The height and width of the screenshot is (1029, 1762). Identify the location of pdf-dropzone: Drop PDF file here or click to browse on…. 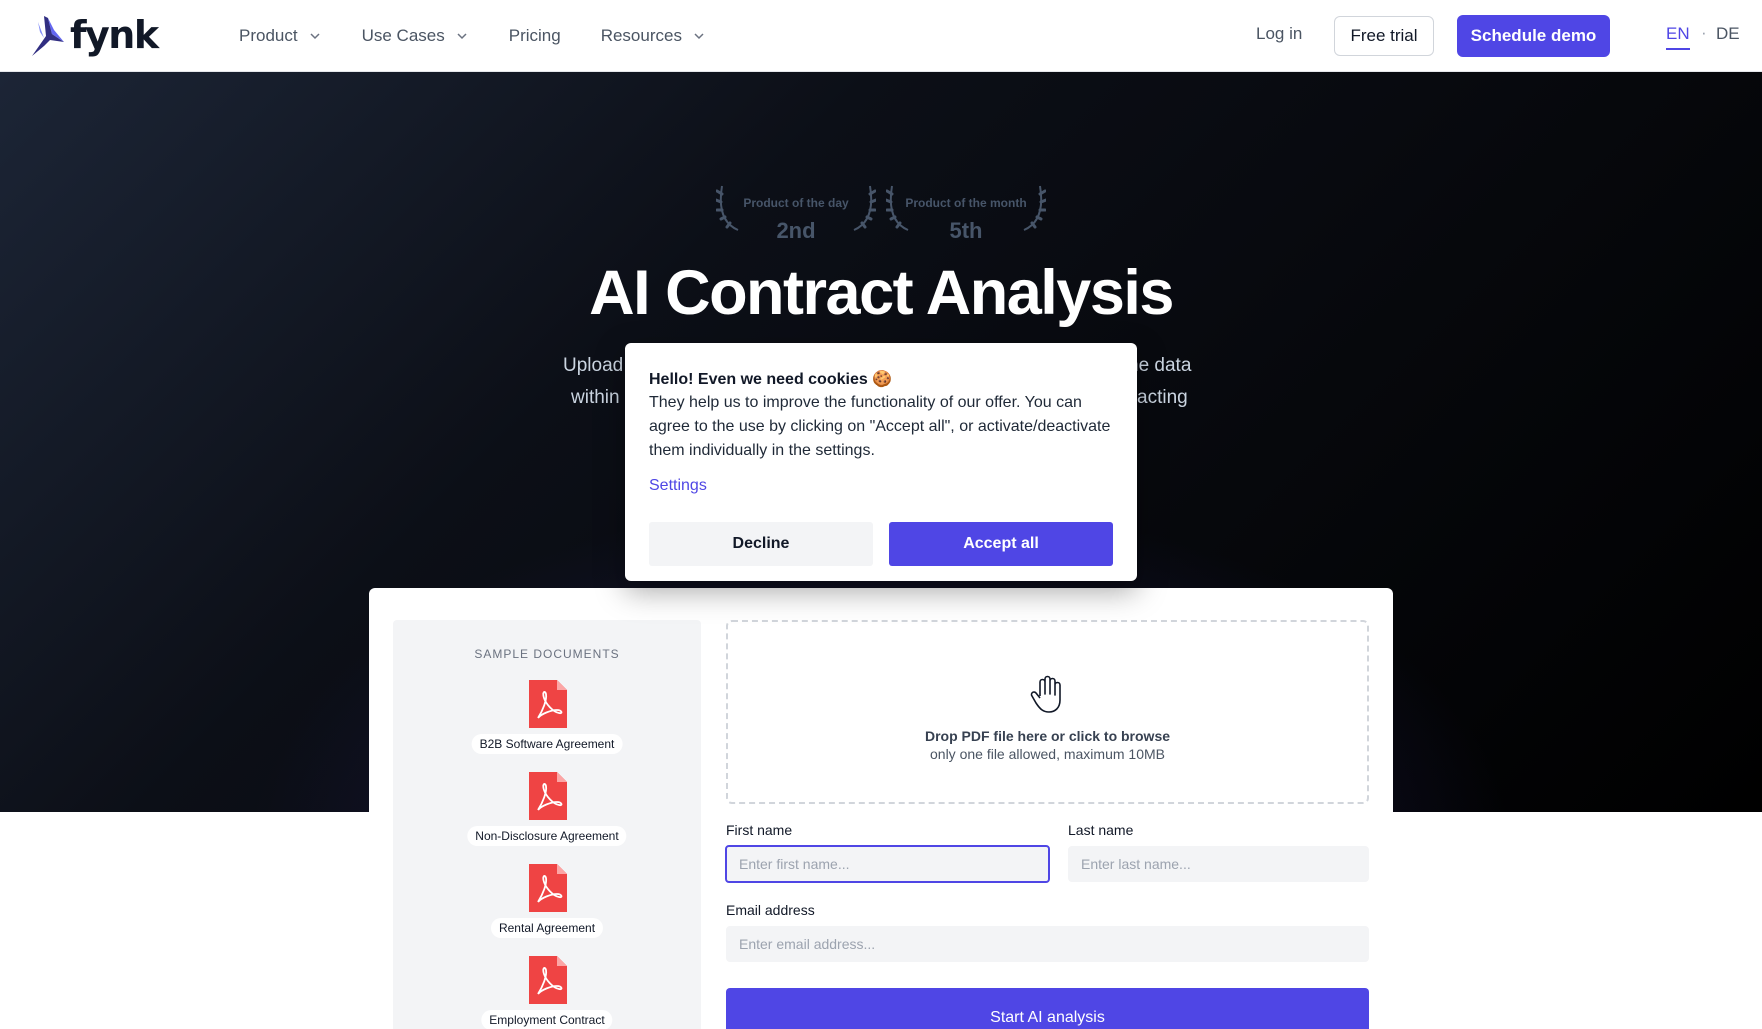
(1047, 712).